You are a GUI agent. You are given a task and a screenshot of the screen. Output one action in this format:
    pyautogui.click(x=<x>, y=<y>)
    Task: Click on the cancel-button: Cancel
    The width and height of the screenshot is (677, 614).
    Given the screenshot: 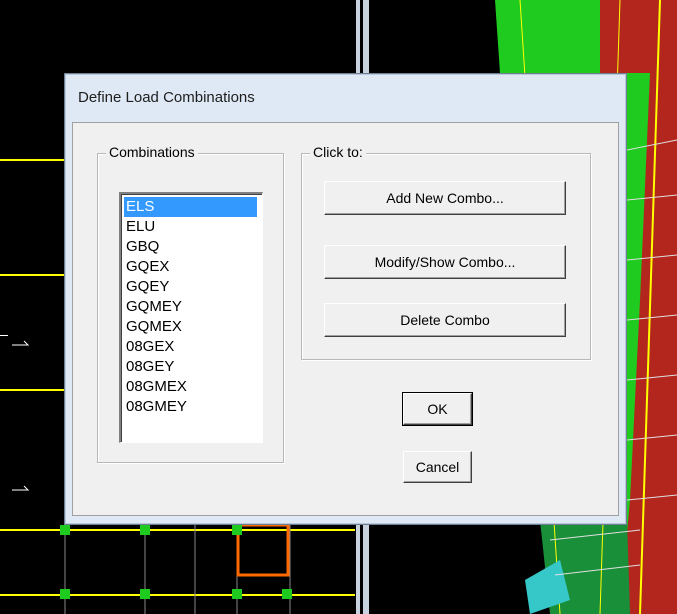 What is the action you would take?
    pyautogui.click(x=437, y=467)
    